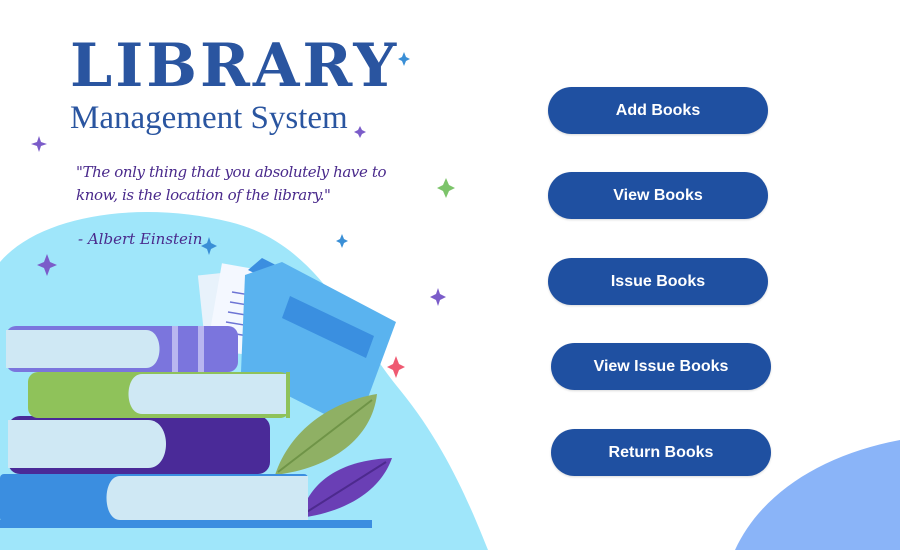  Describe the element at coordinates (661, 366) in the screenshot. I see `view-issue-books-button: View Issue Books` at that location.